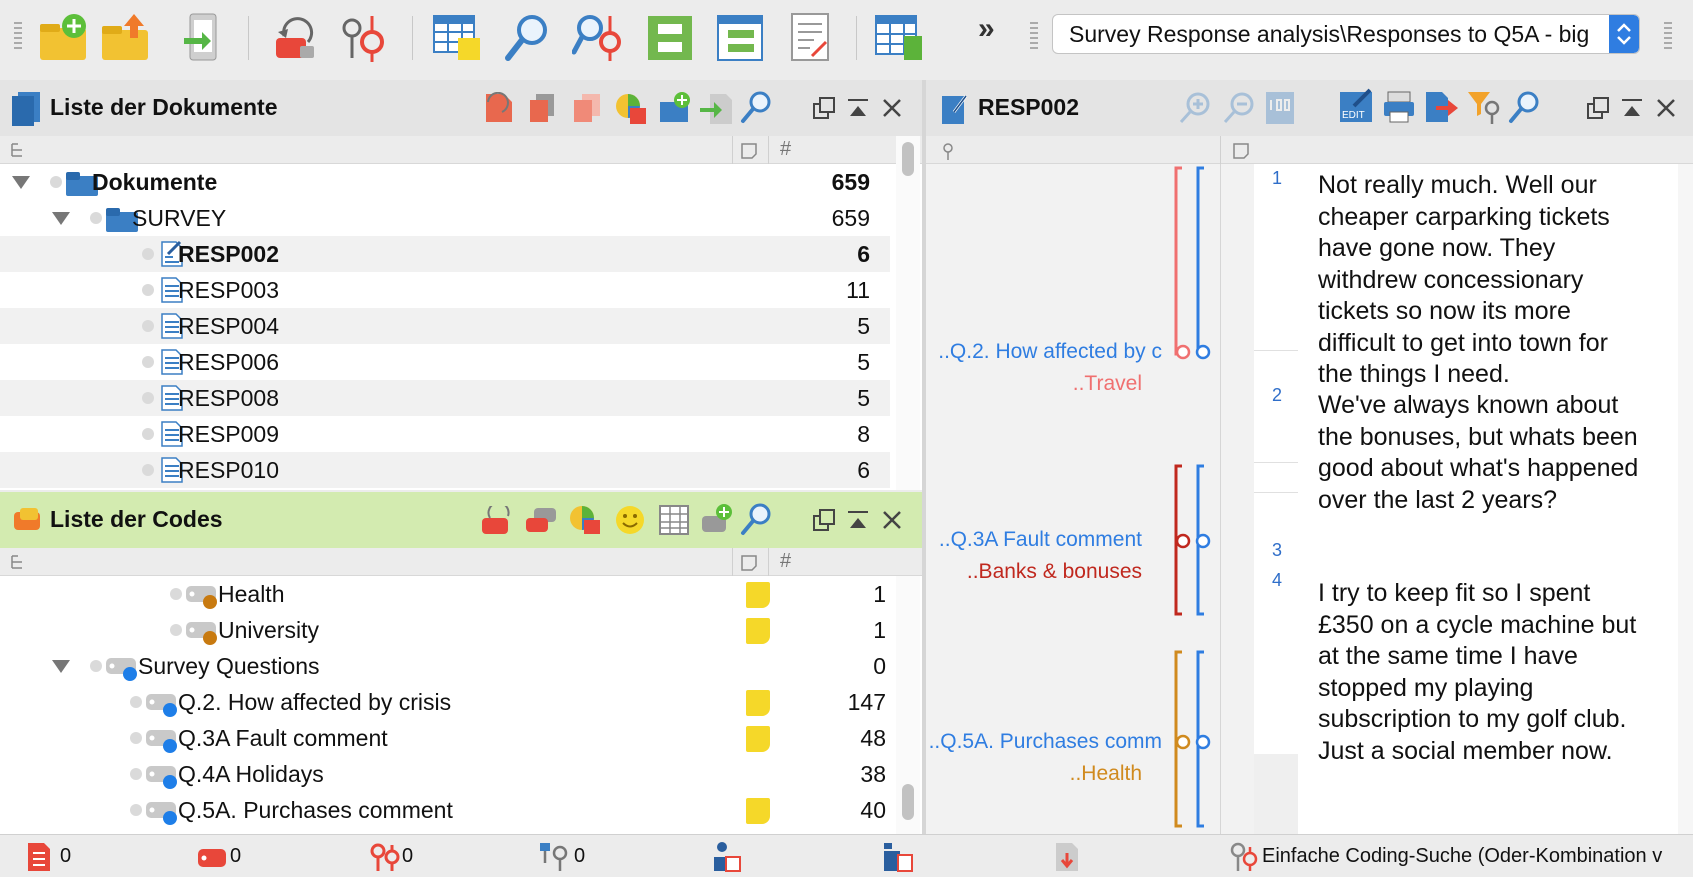  Describe the element at coordinates (630, 520) in the screenshot. I see `emoticode-icon` at that location.